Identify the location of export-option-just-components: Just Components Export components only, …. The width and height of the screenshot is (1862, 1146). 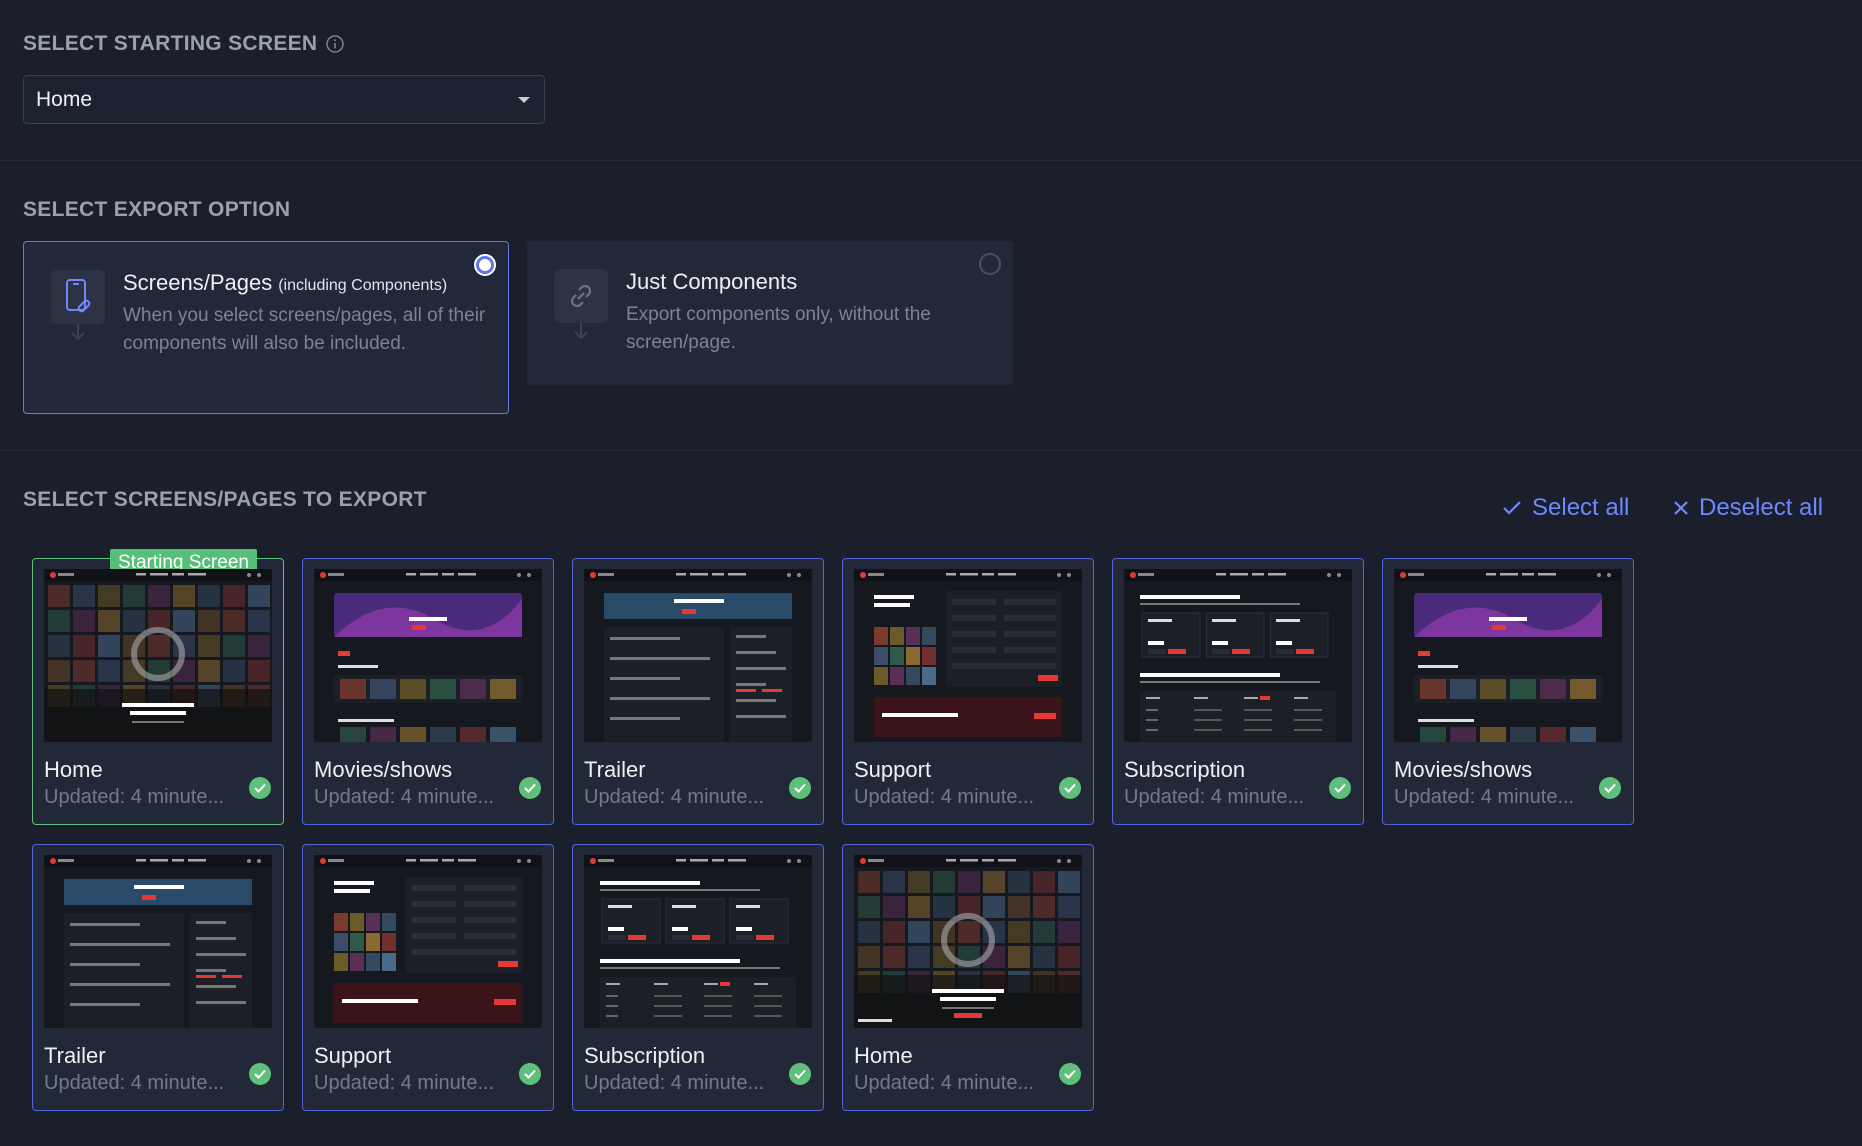
(770, 313).